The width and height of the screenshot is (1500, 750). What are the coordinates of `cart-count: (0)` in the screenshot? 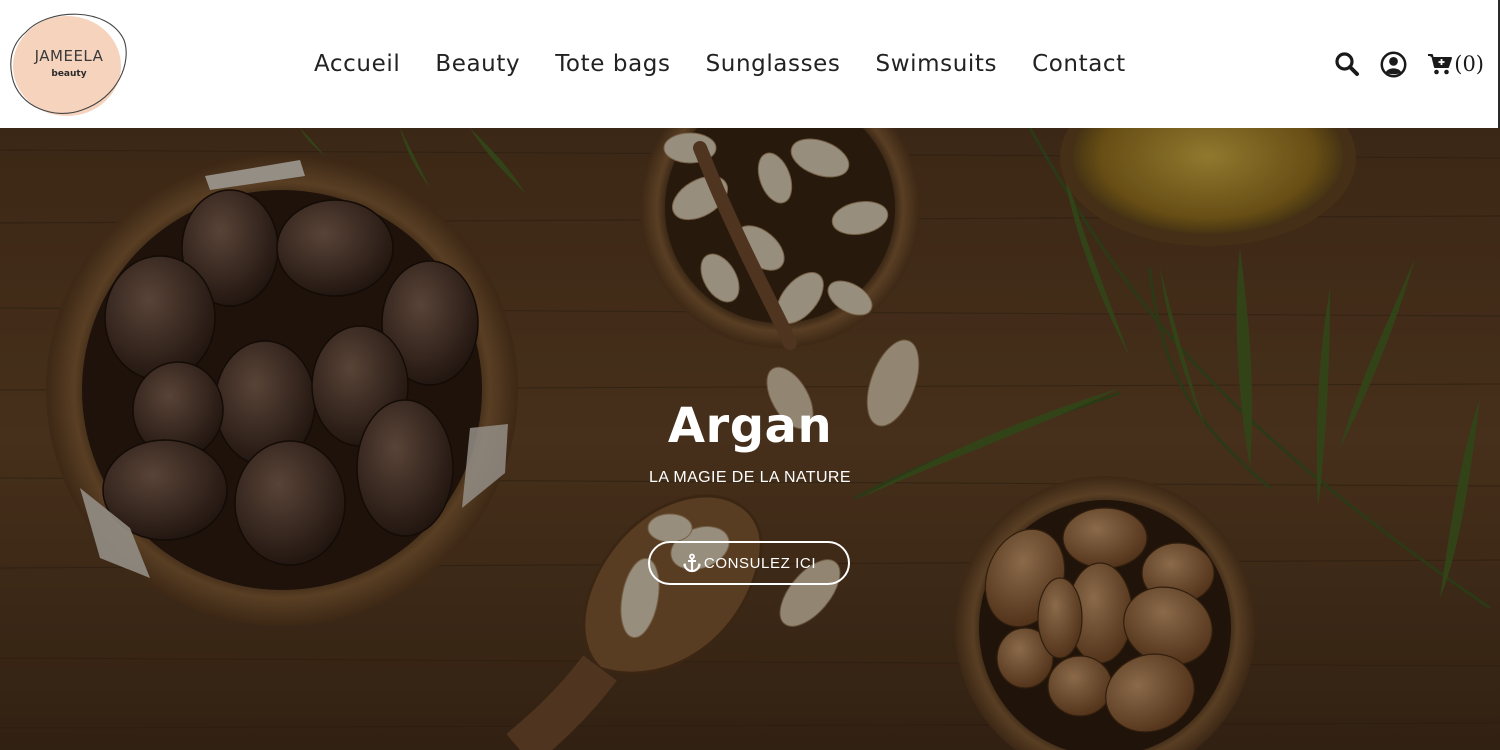 It's located at (1469, 64).